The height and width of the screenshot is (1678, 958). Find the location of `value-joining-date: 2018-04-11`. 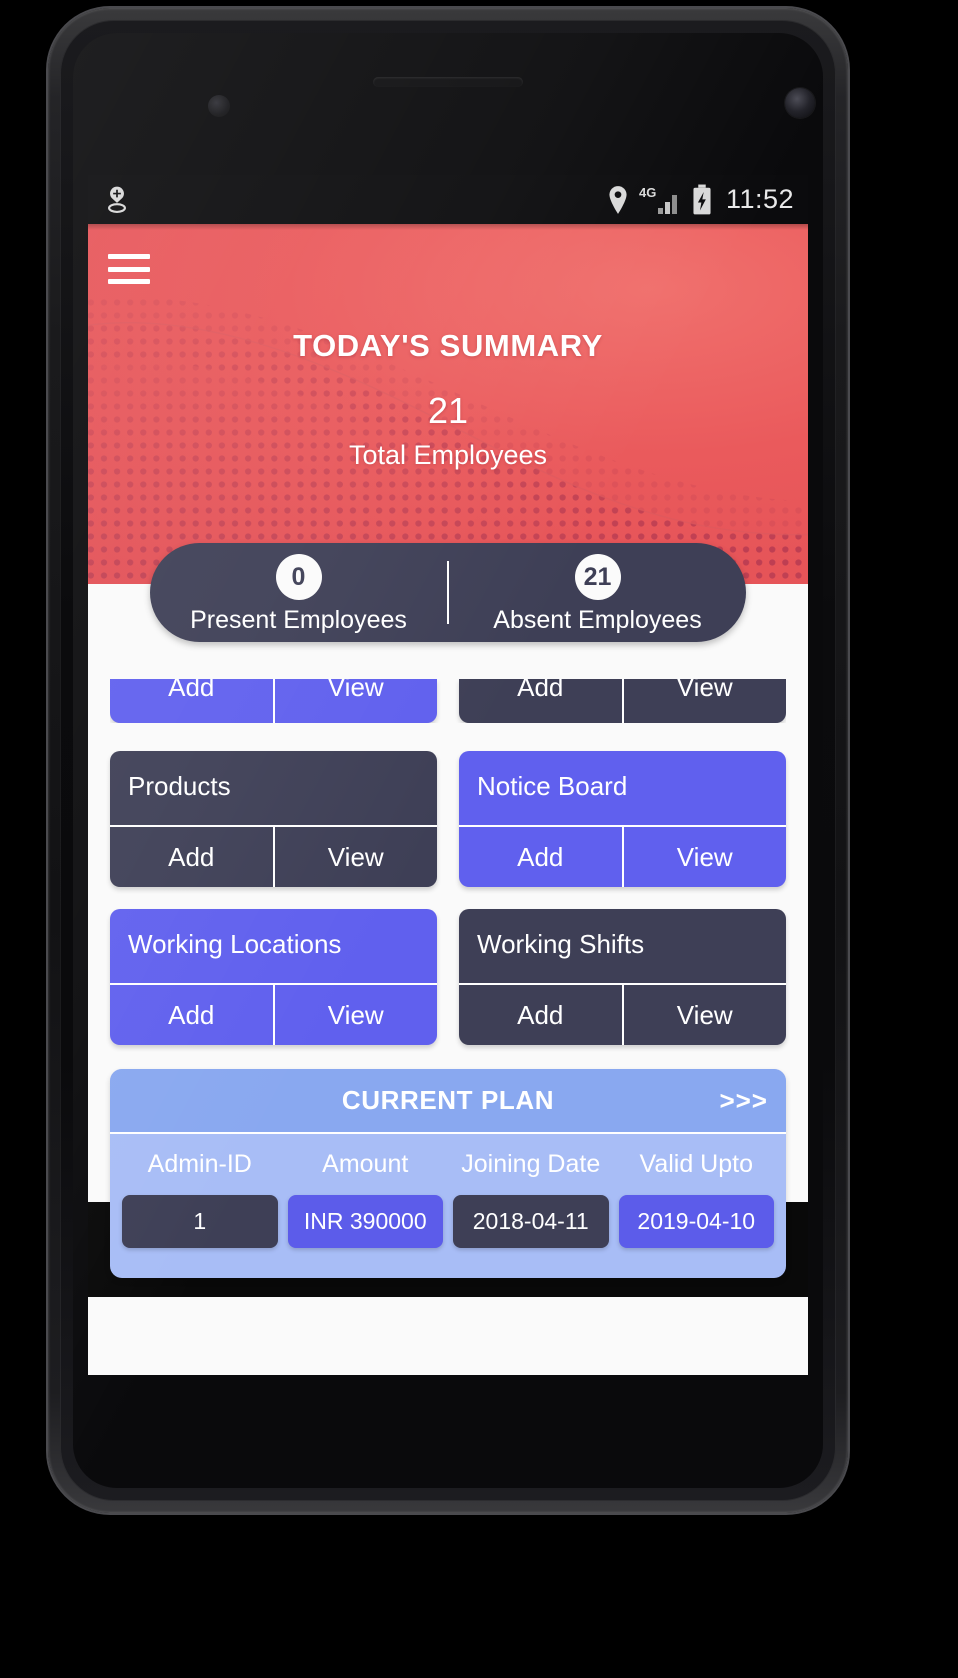

value-joining-date: 2018-04-11 is located at coordinates (531, 1221).